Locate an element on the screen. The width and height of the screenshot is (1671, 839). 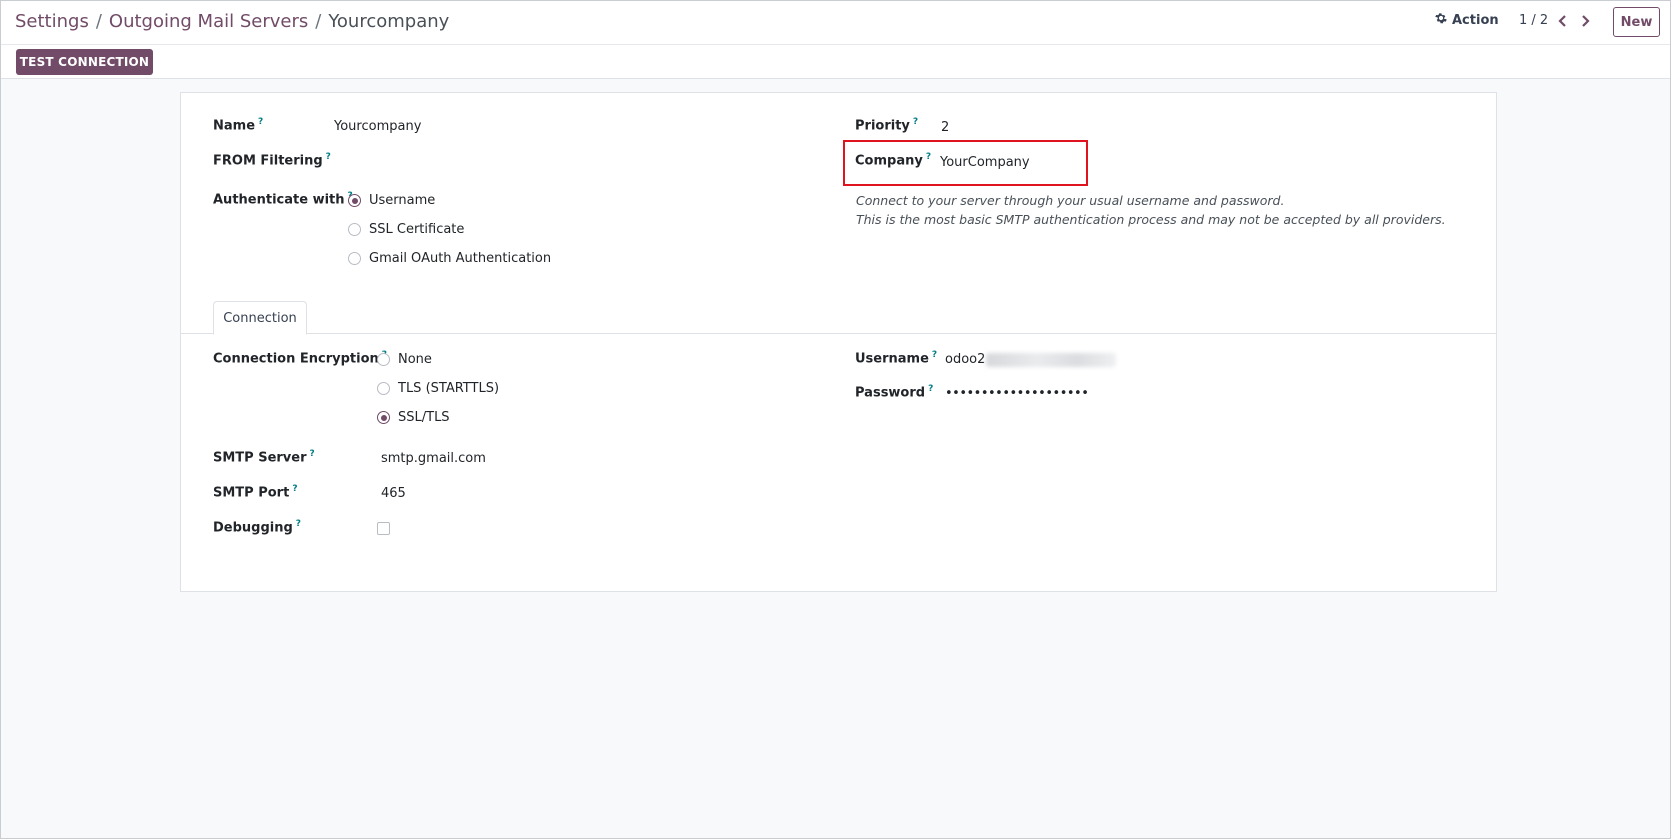
pager-previous-button is located at coordinates (1563, 21).